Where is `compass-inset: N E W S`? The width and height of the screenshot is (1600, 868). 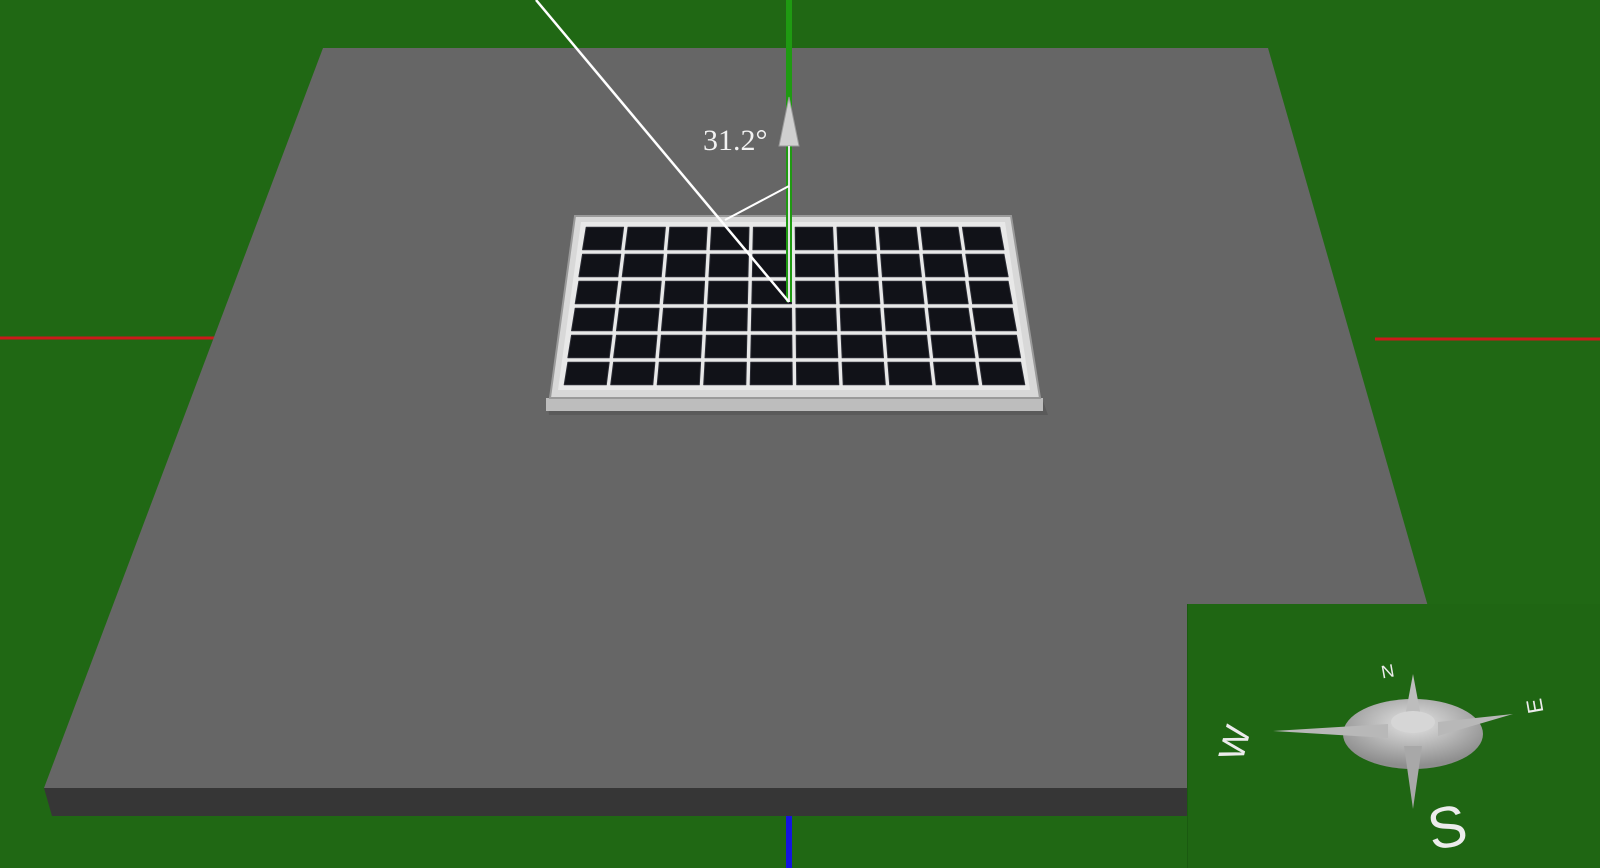 compass-inset: N E W S is located at coordinates (1393, 736).